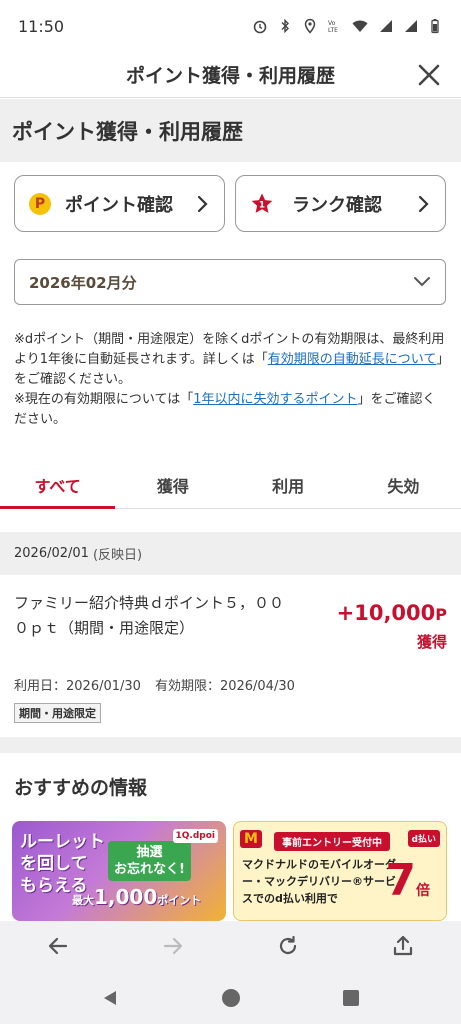 Image resolution: width=461 pixels, height=1024 pixels. I want to click on entry-use-date: 利用日：2026/01/30, so click(77, 686).